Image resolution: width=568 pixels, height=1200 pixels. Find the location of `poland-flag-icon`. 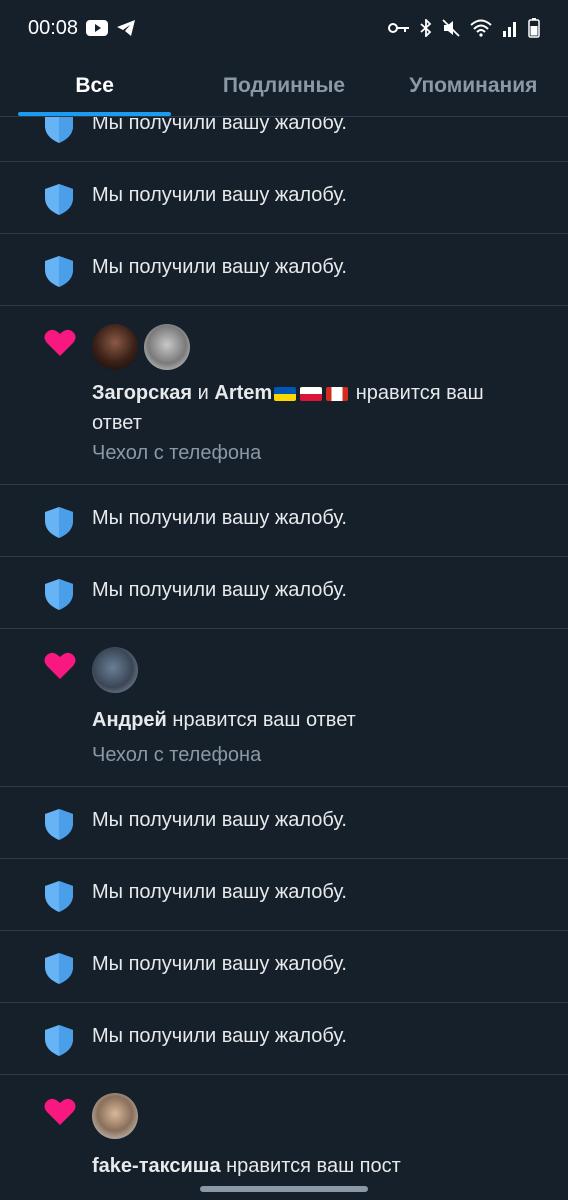

poland-flag-icon is located at coordinates (311, 393).